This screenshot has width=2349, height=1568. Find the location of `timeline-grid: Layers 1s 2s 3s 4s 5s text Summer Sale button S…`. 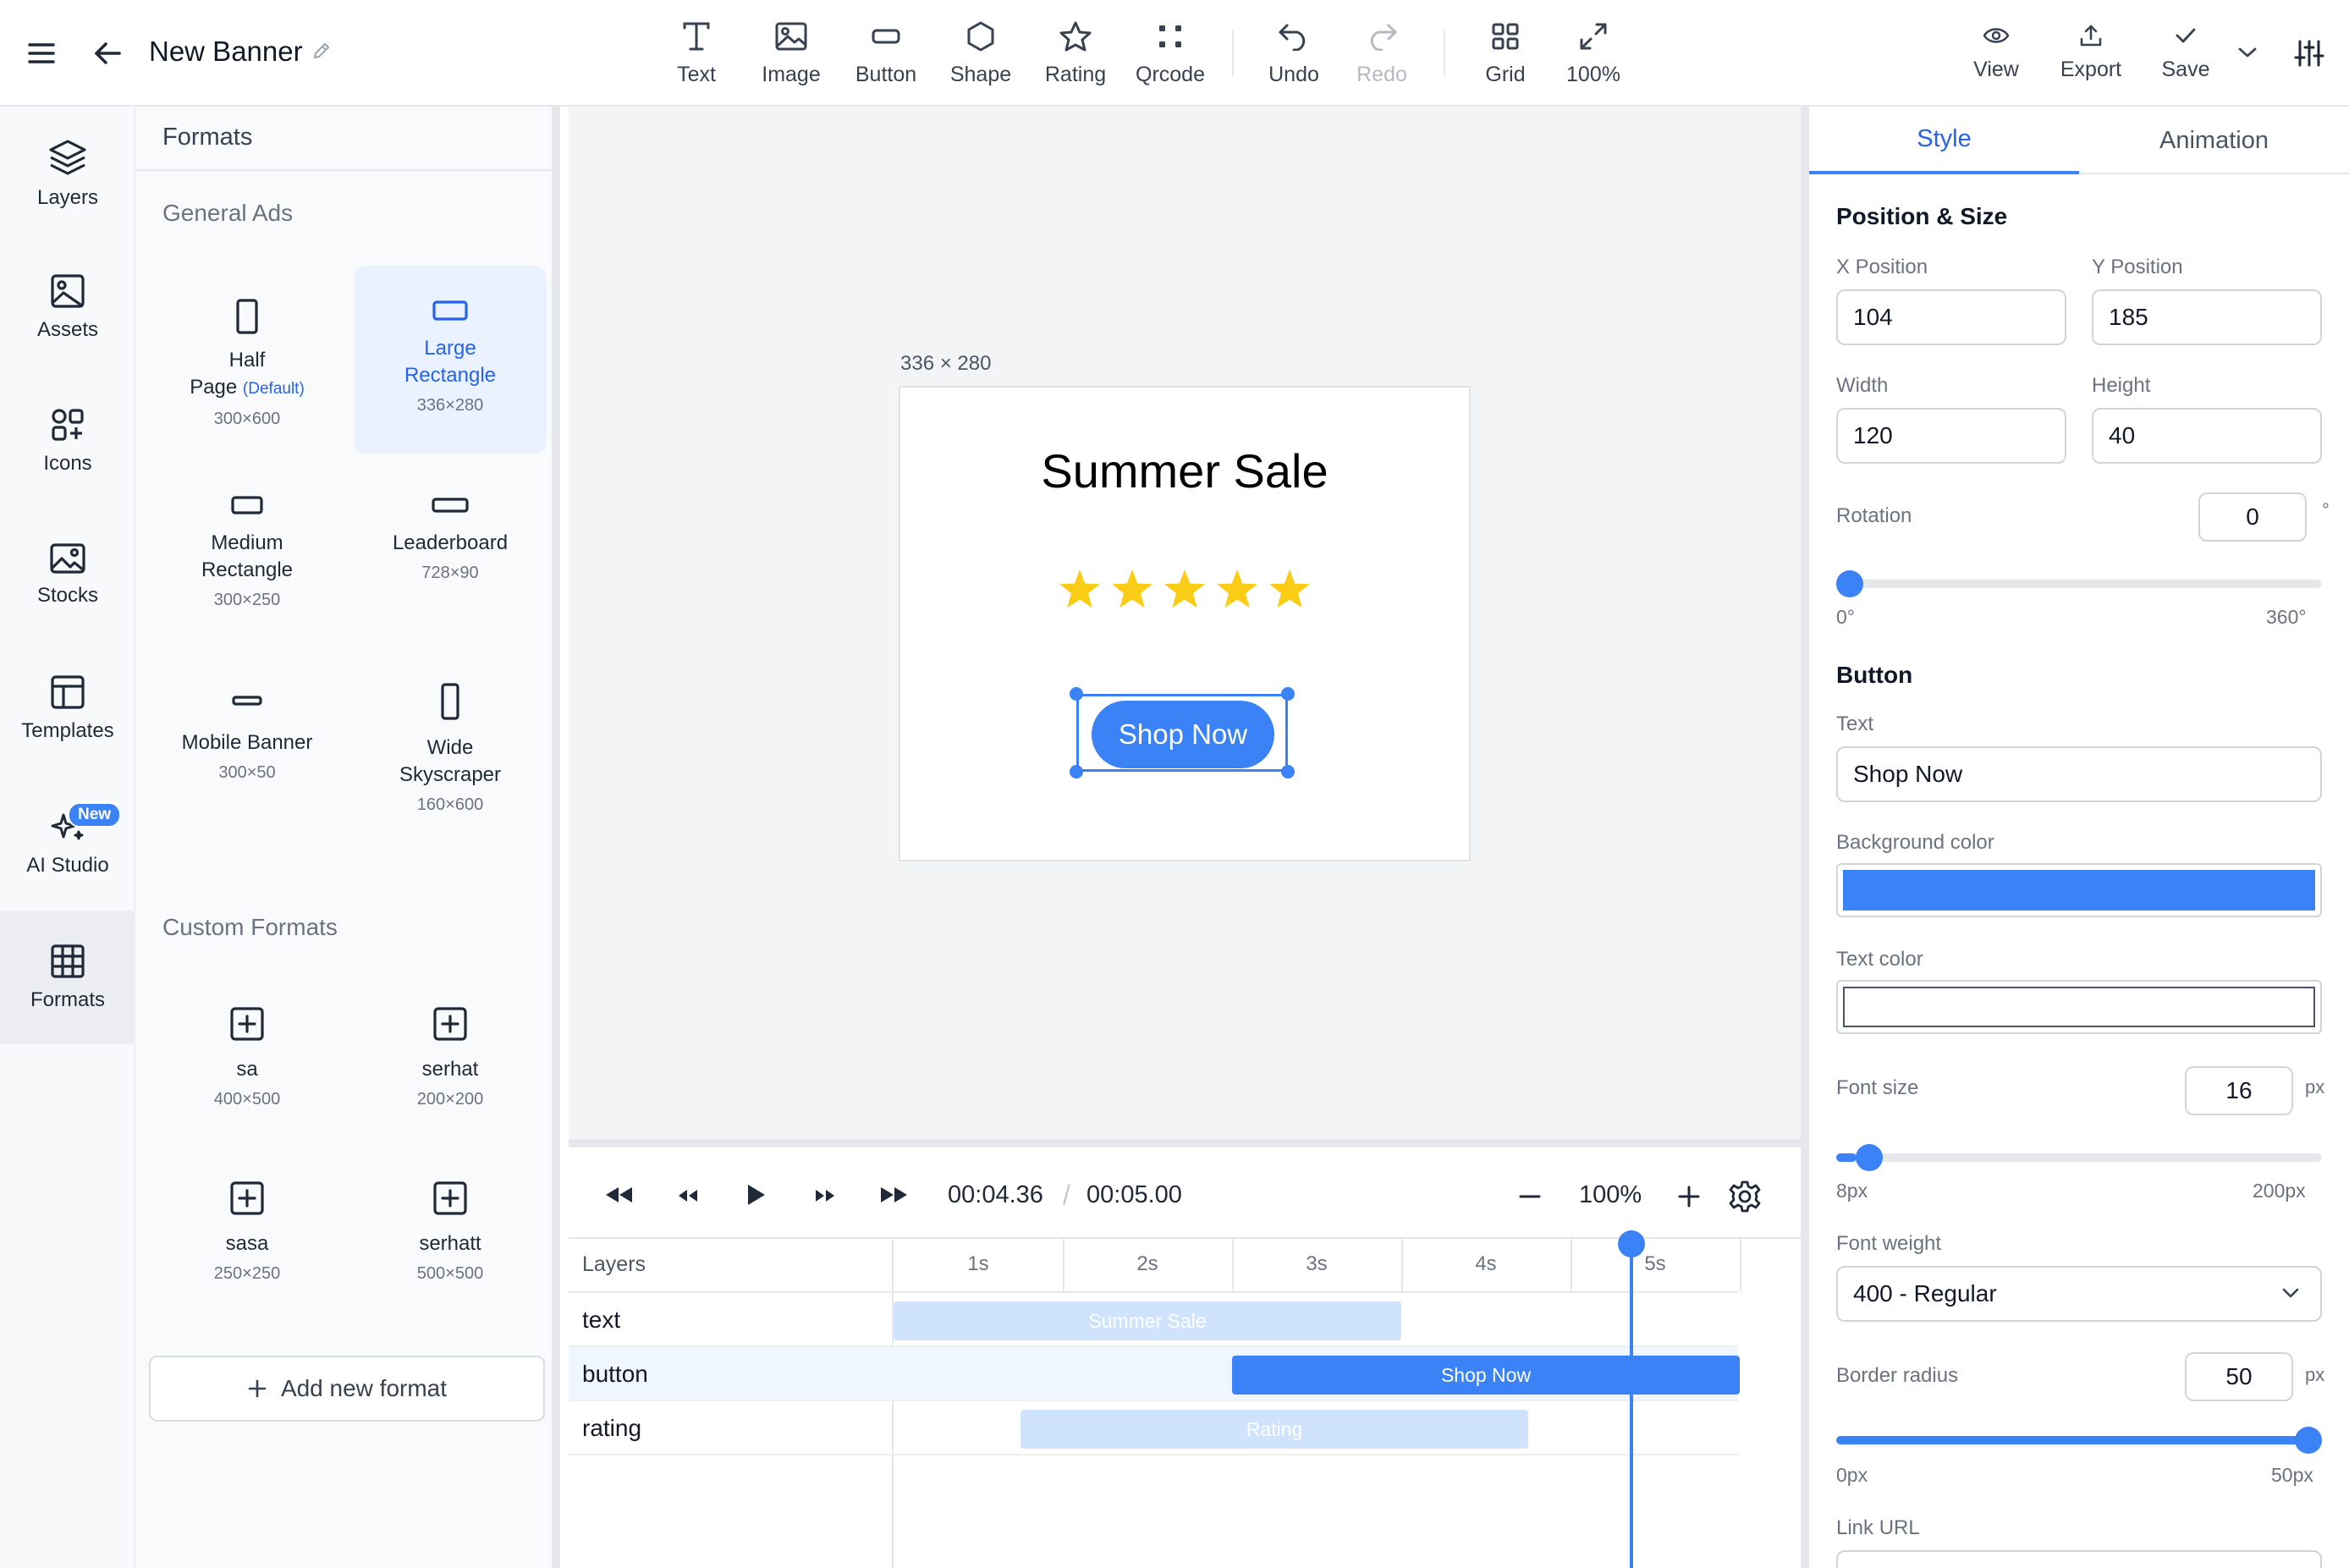

timeline-grid: Layers 1s 2s 3s 4s 5s text Summer Sale button S… is located at coordinates (1185, 1399).